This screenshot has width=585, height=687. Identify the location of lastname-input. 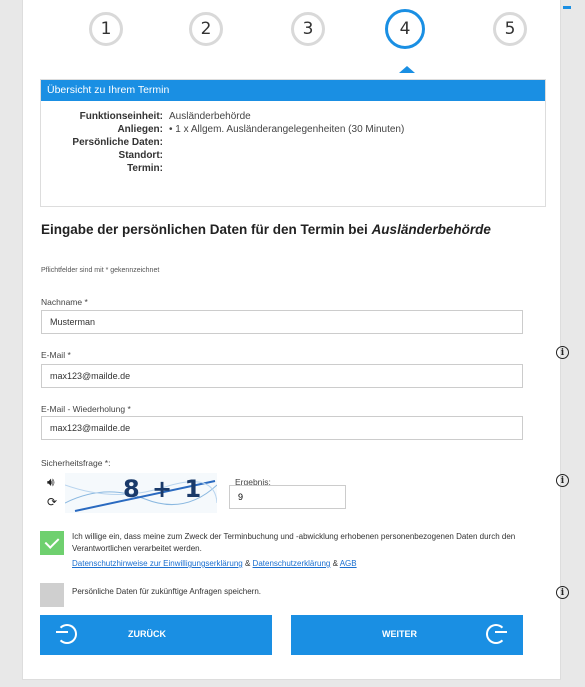
(282, 322).